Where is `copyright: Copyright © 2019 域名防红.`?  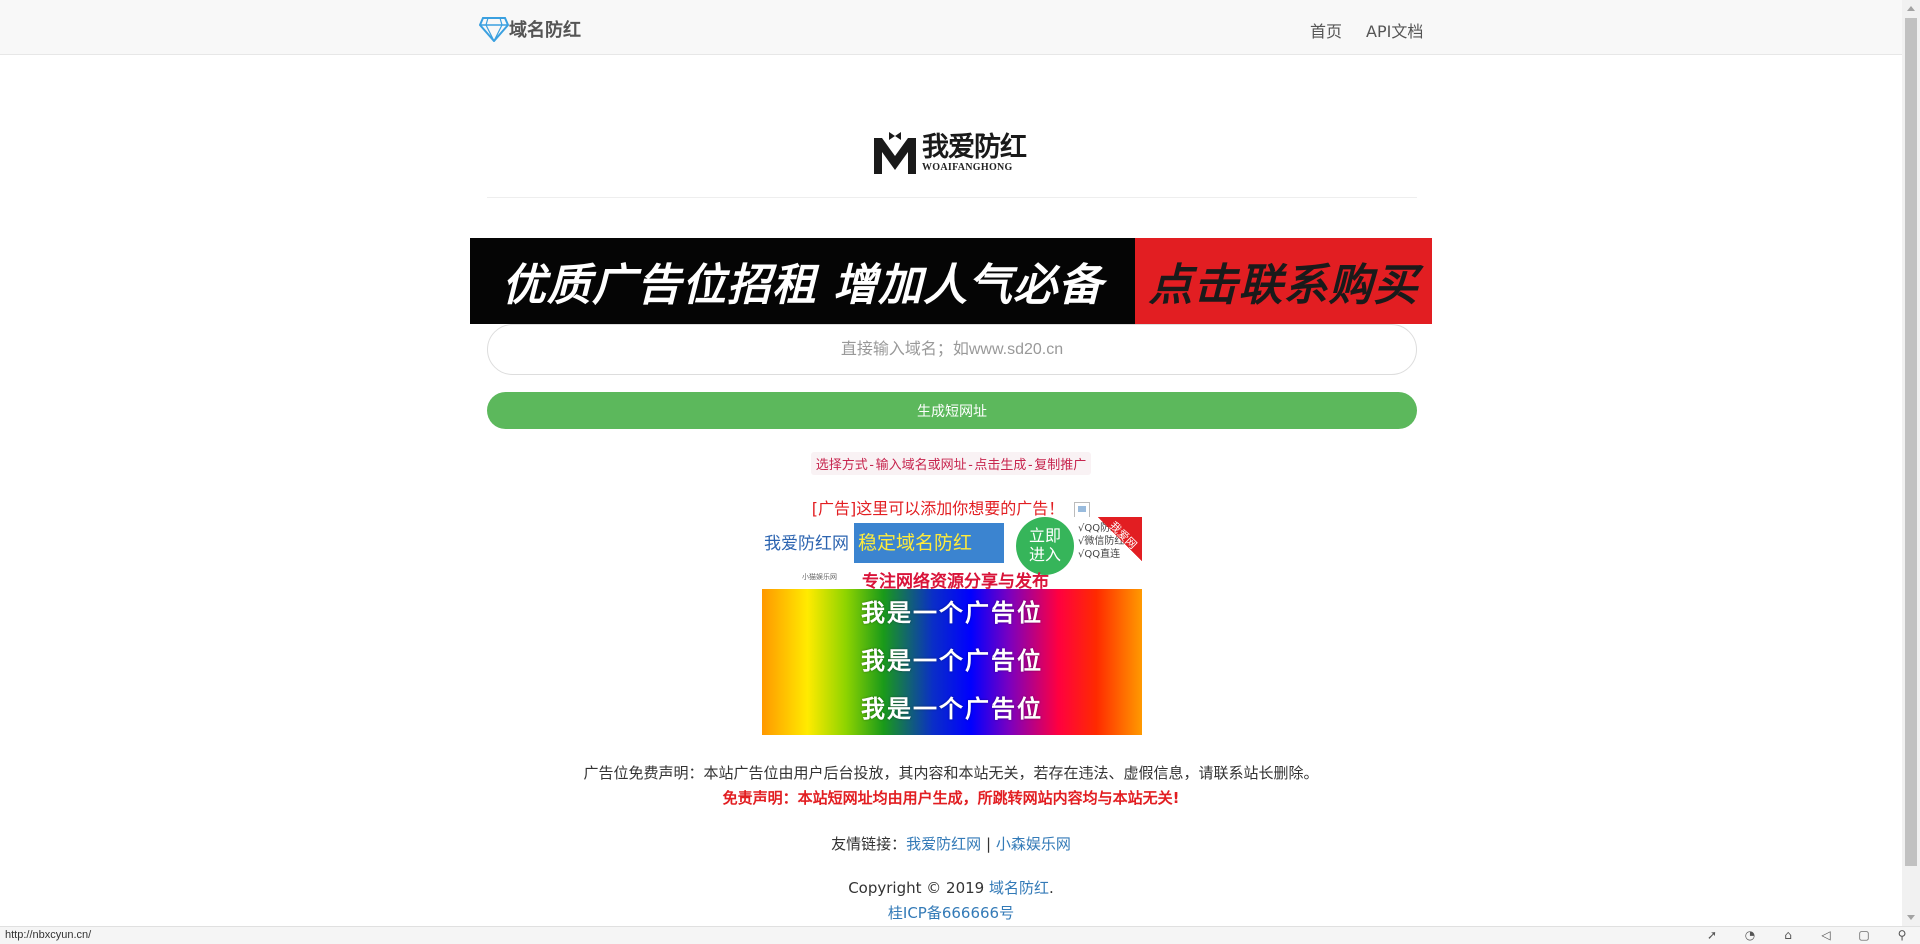 copyright: Copyright © 2019 域名防红. is located at coordinates (951, 887).